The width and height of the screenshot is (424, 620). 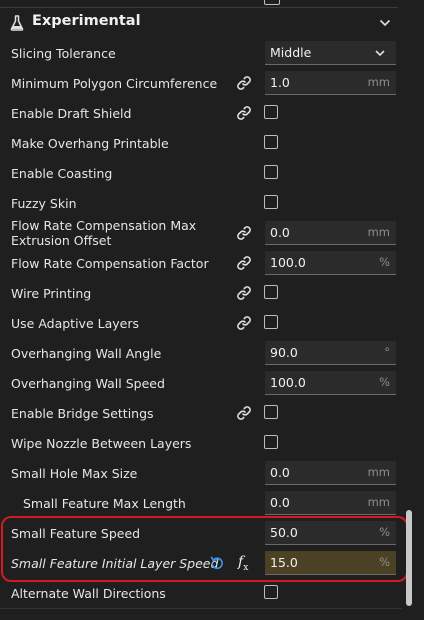 What do you see at coordinates (271, 112) in the screenshot?
I see `enable-draft-shield-checkbox` at bounding box center [271, 112].